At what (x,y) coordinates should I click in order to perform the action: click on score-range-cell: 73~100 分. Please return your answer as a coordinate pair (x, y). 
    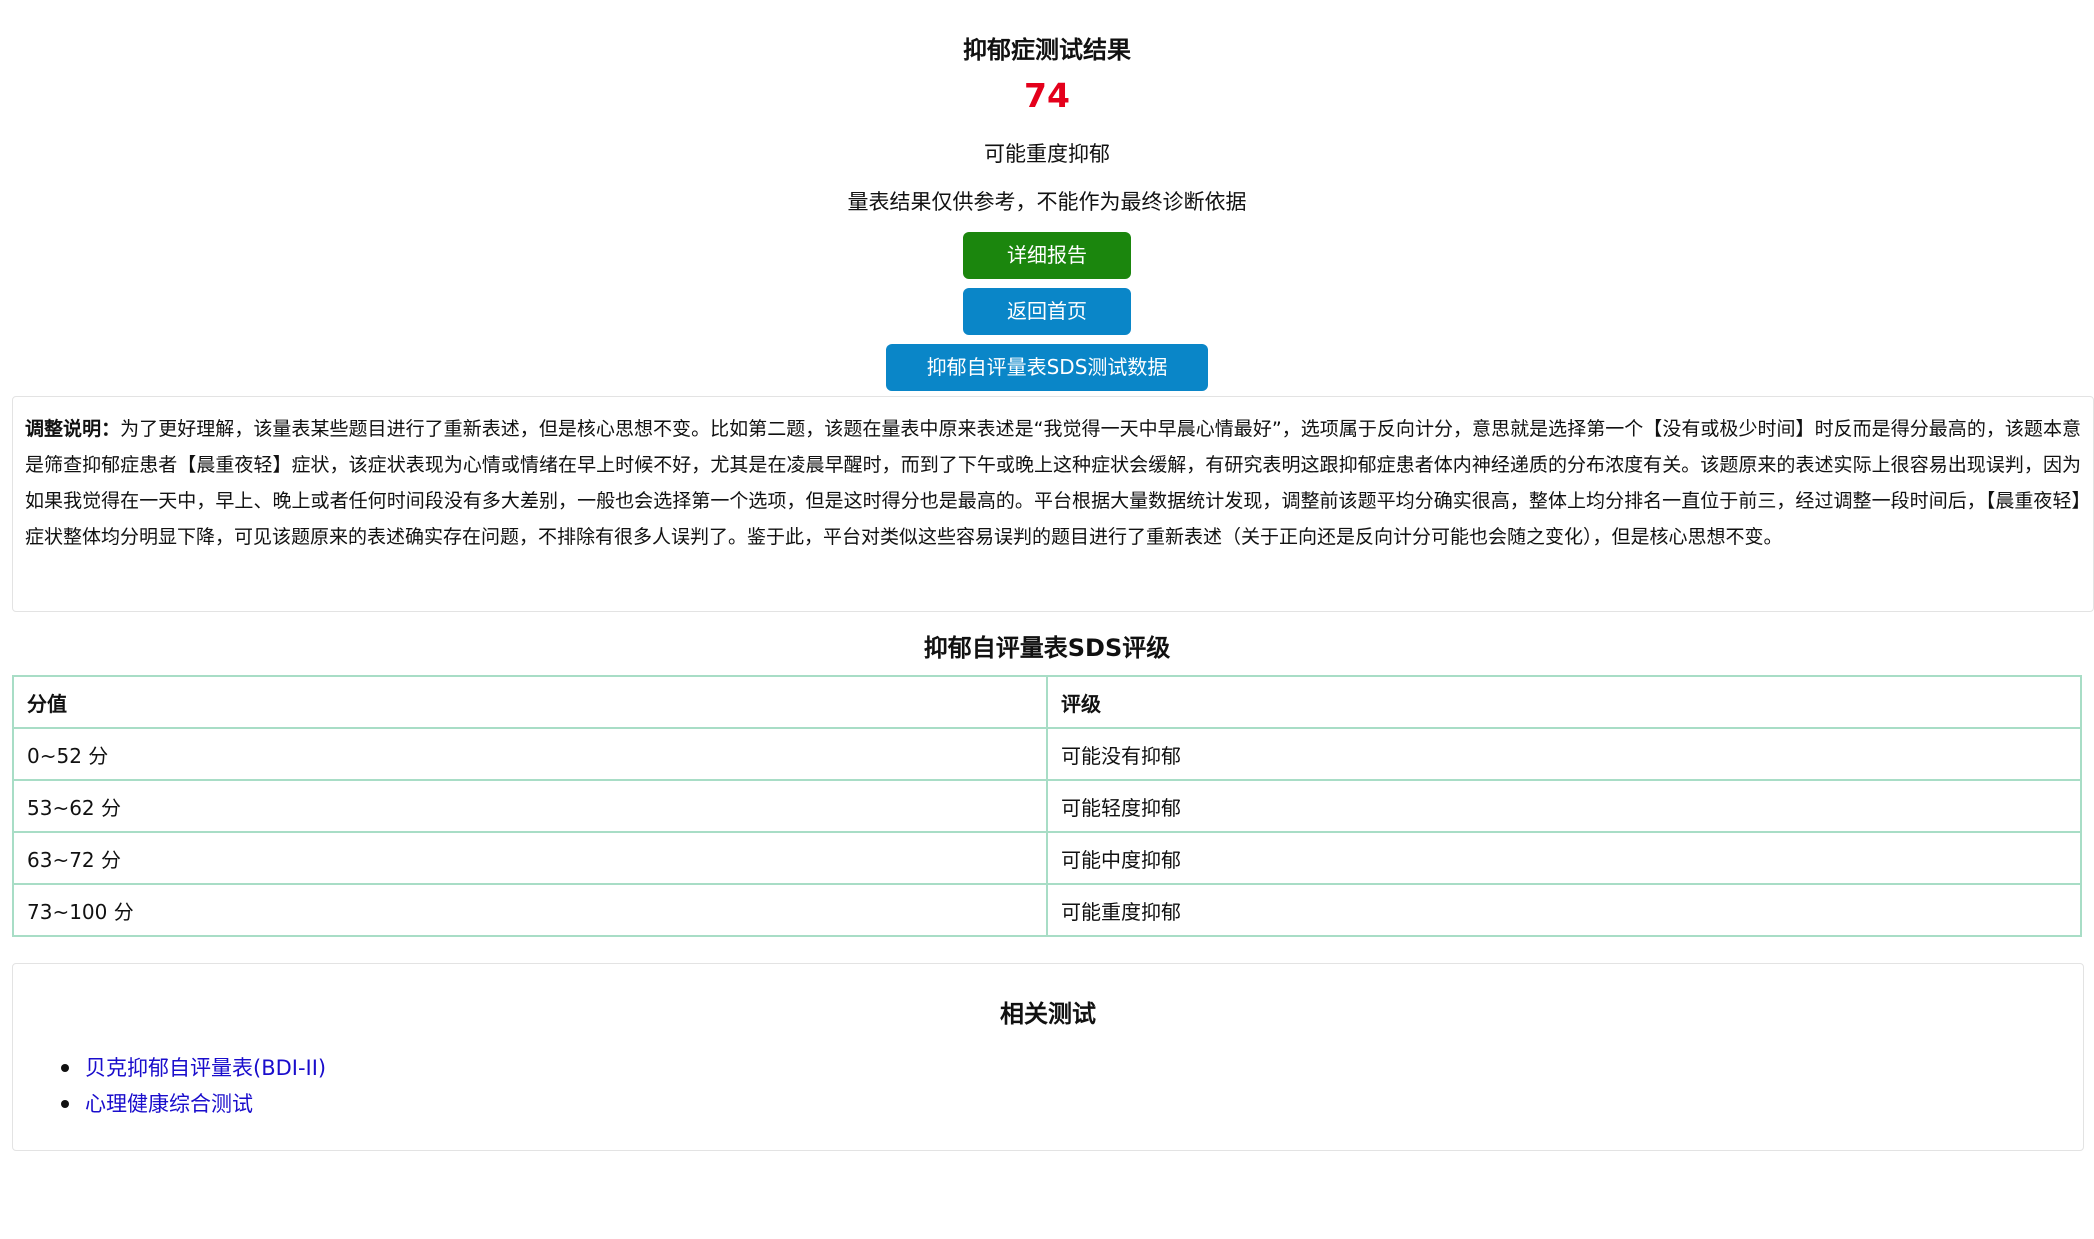
    Looking at the image, I should click on (530, 910).